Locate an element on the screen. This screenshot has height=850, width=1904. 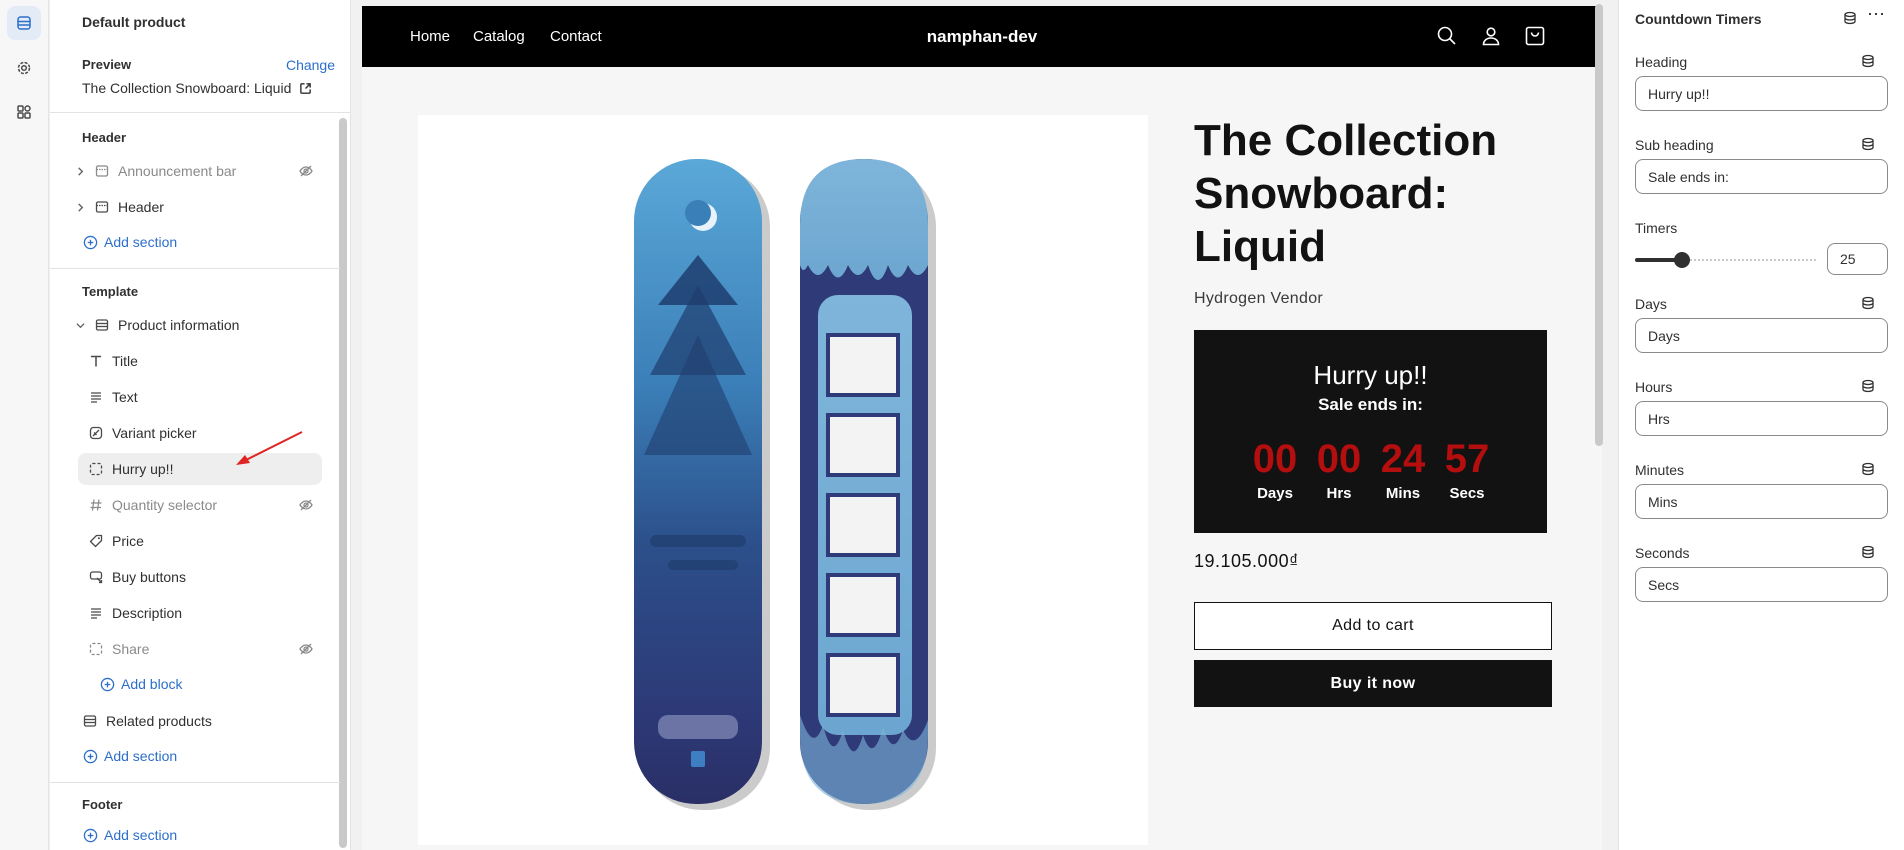
sidebar-scrollbar is located at coordinates (343, 483).